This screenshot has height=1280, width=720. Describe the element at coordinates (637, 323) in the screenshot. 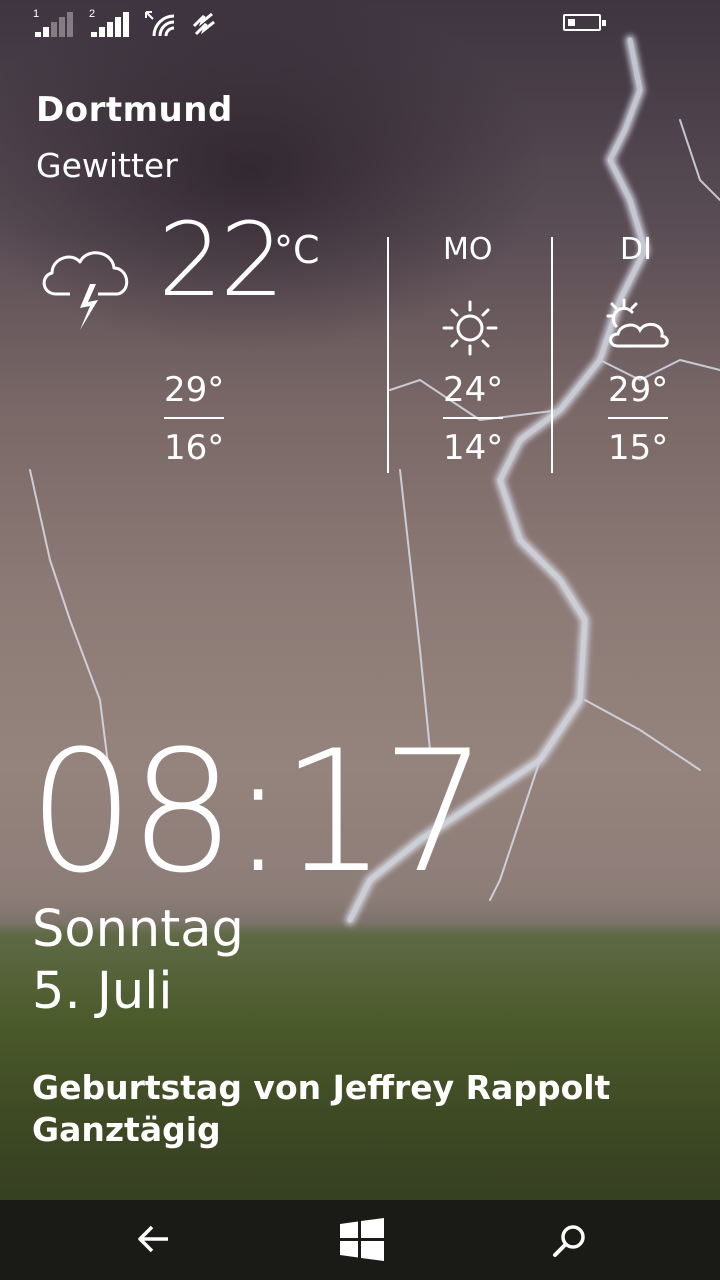

I see `partly-cloudy-icon` at that location.